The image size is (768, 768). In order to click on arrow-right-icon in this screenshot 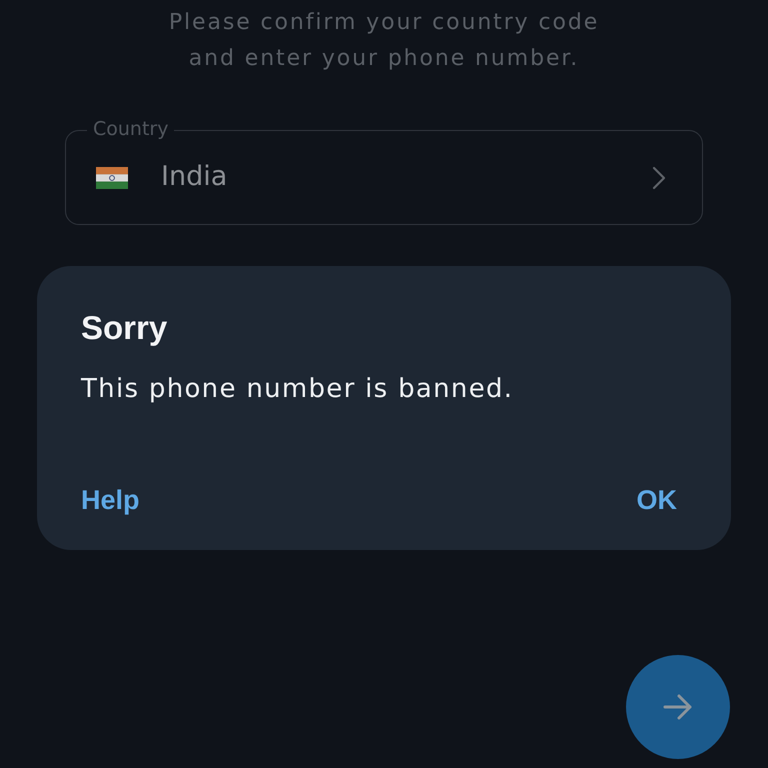, I will do `click(678, 707)`.